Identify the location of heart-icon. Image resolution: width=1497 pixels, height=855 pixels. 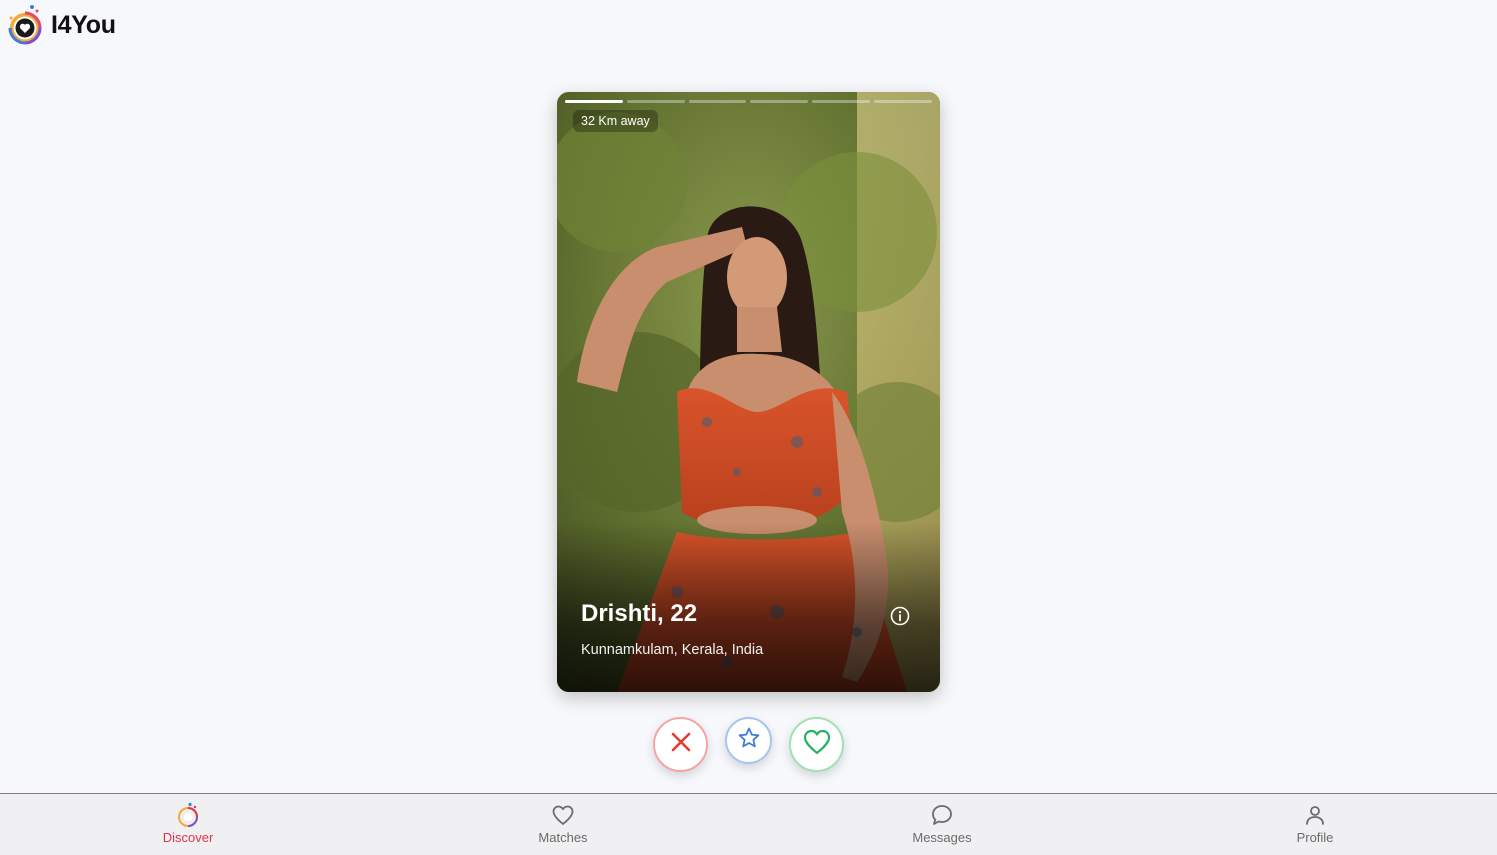
(817, 744).